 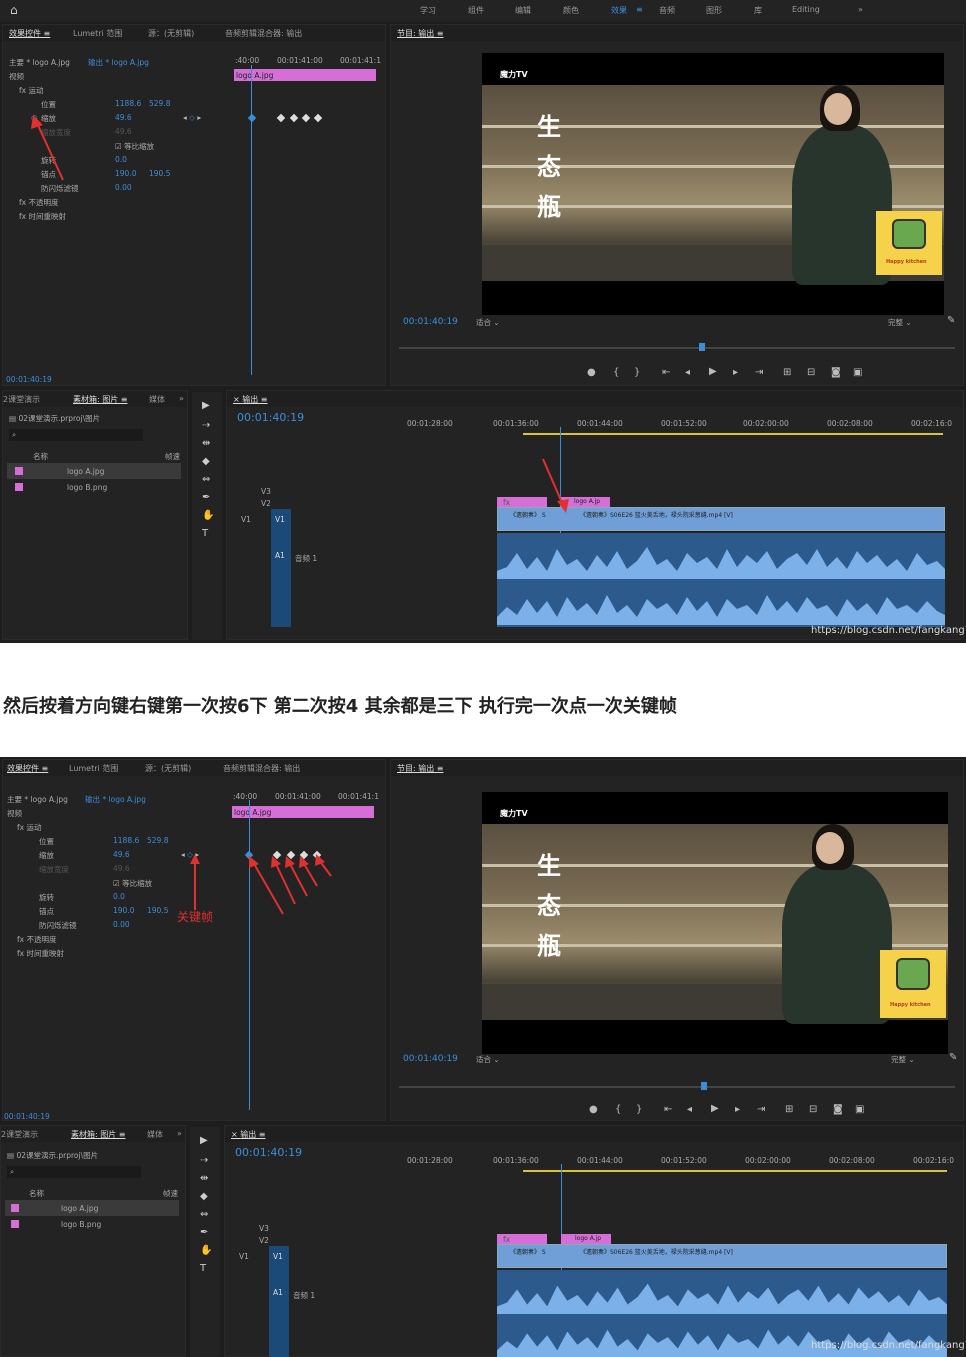 I want to click on tab-project: 2课堂演示, so click(x=21, y=399).